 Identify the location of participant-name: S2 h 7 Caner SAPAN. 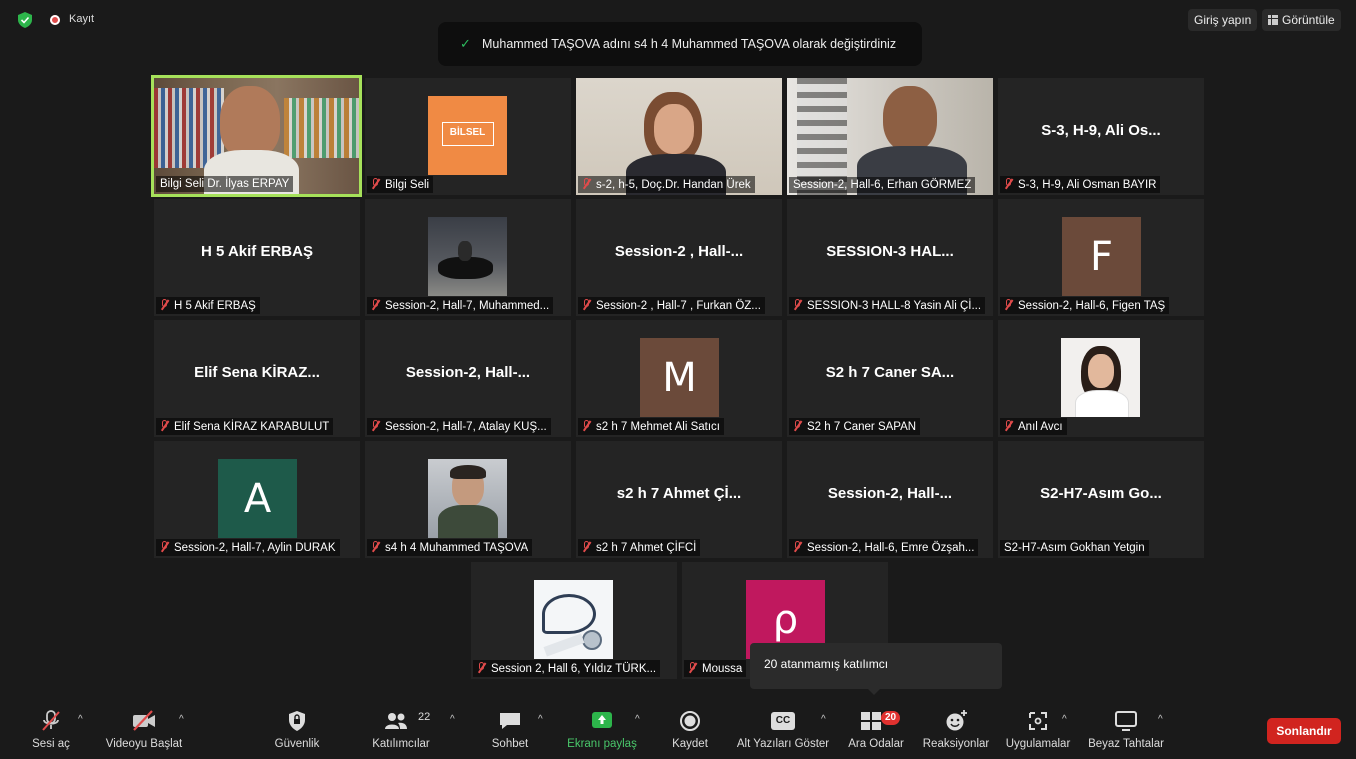
(855, 426).